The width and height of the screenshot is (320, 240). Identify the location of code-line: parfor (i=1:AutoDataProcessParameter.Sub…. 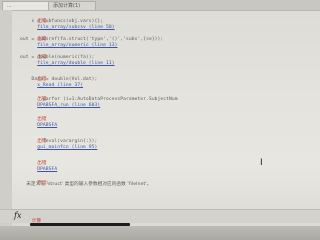
(99, 99).